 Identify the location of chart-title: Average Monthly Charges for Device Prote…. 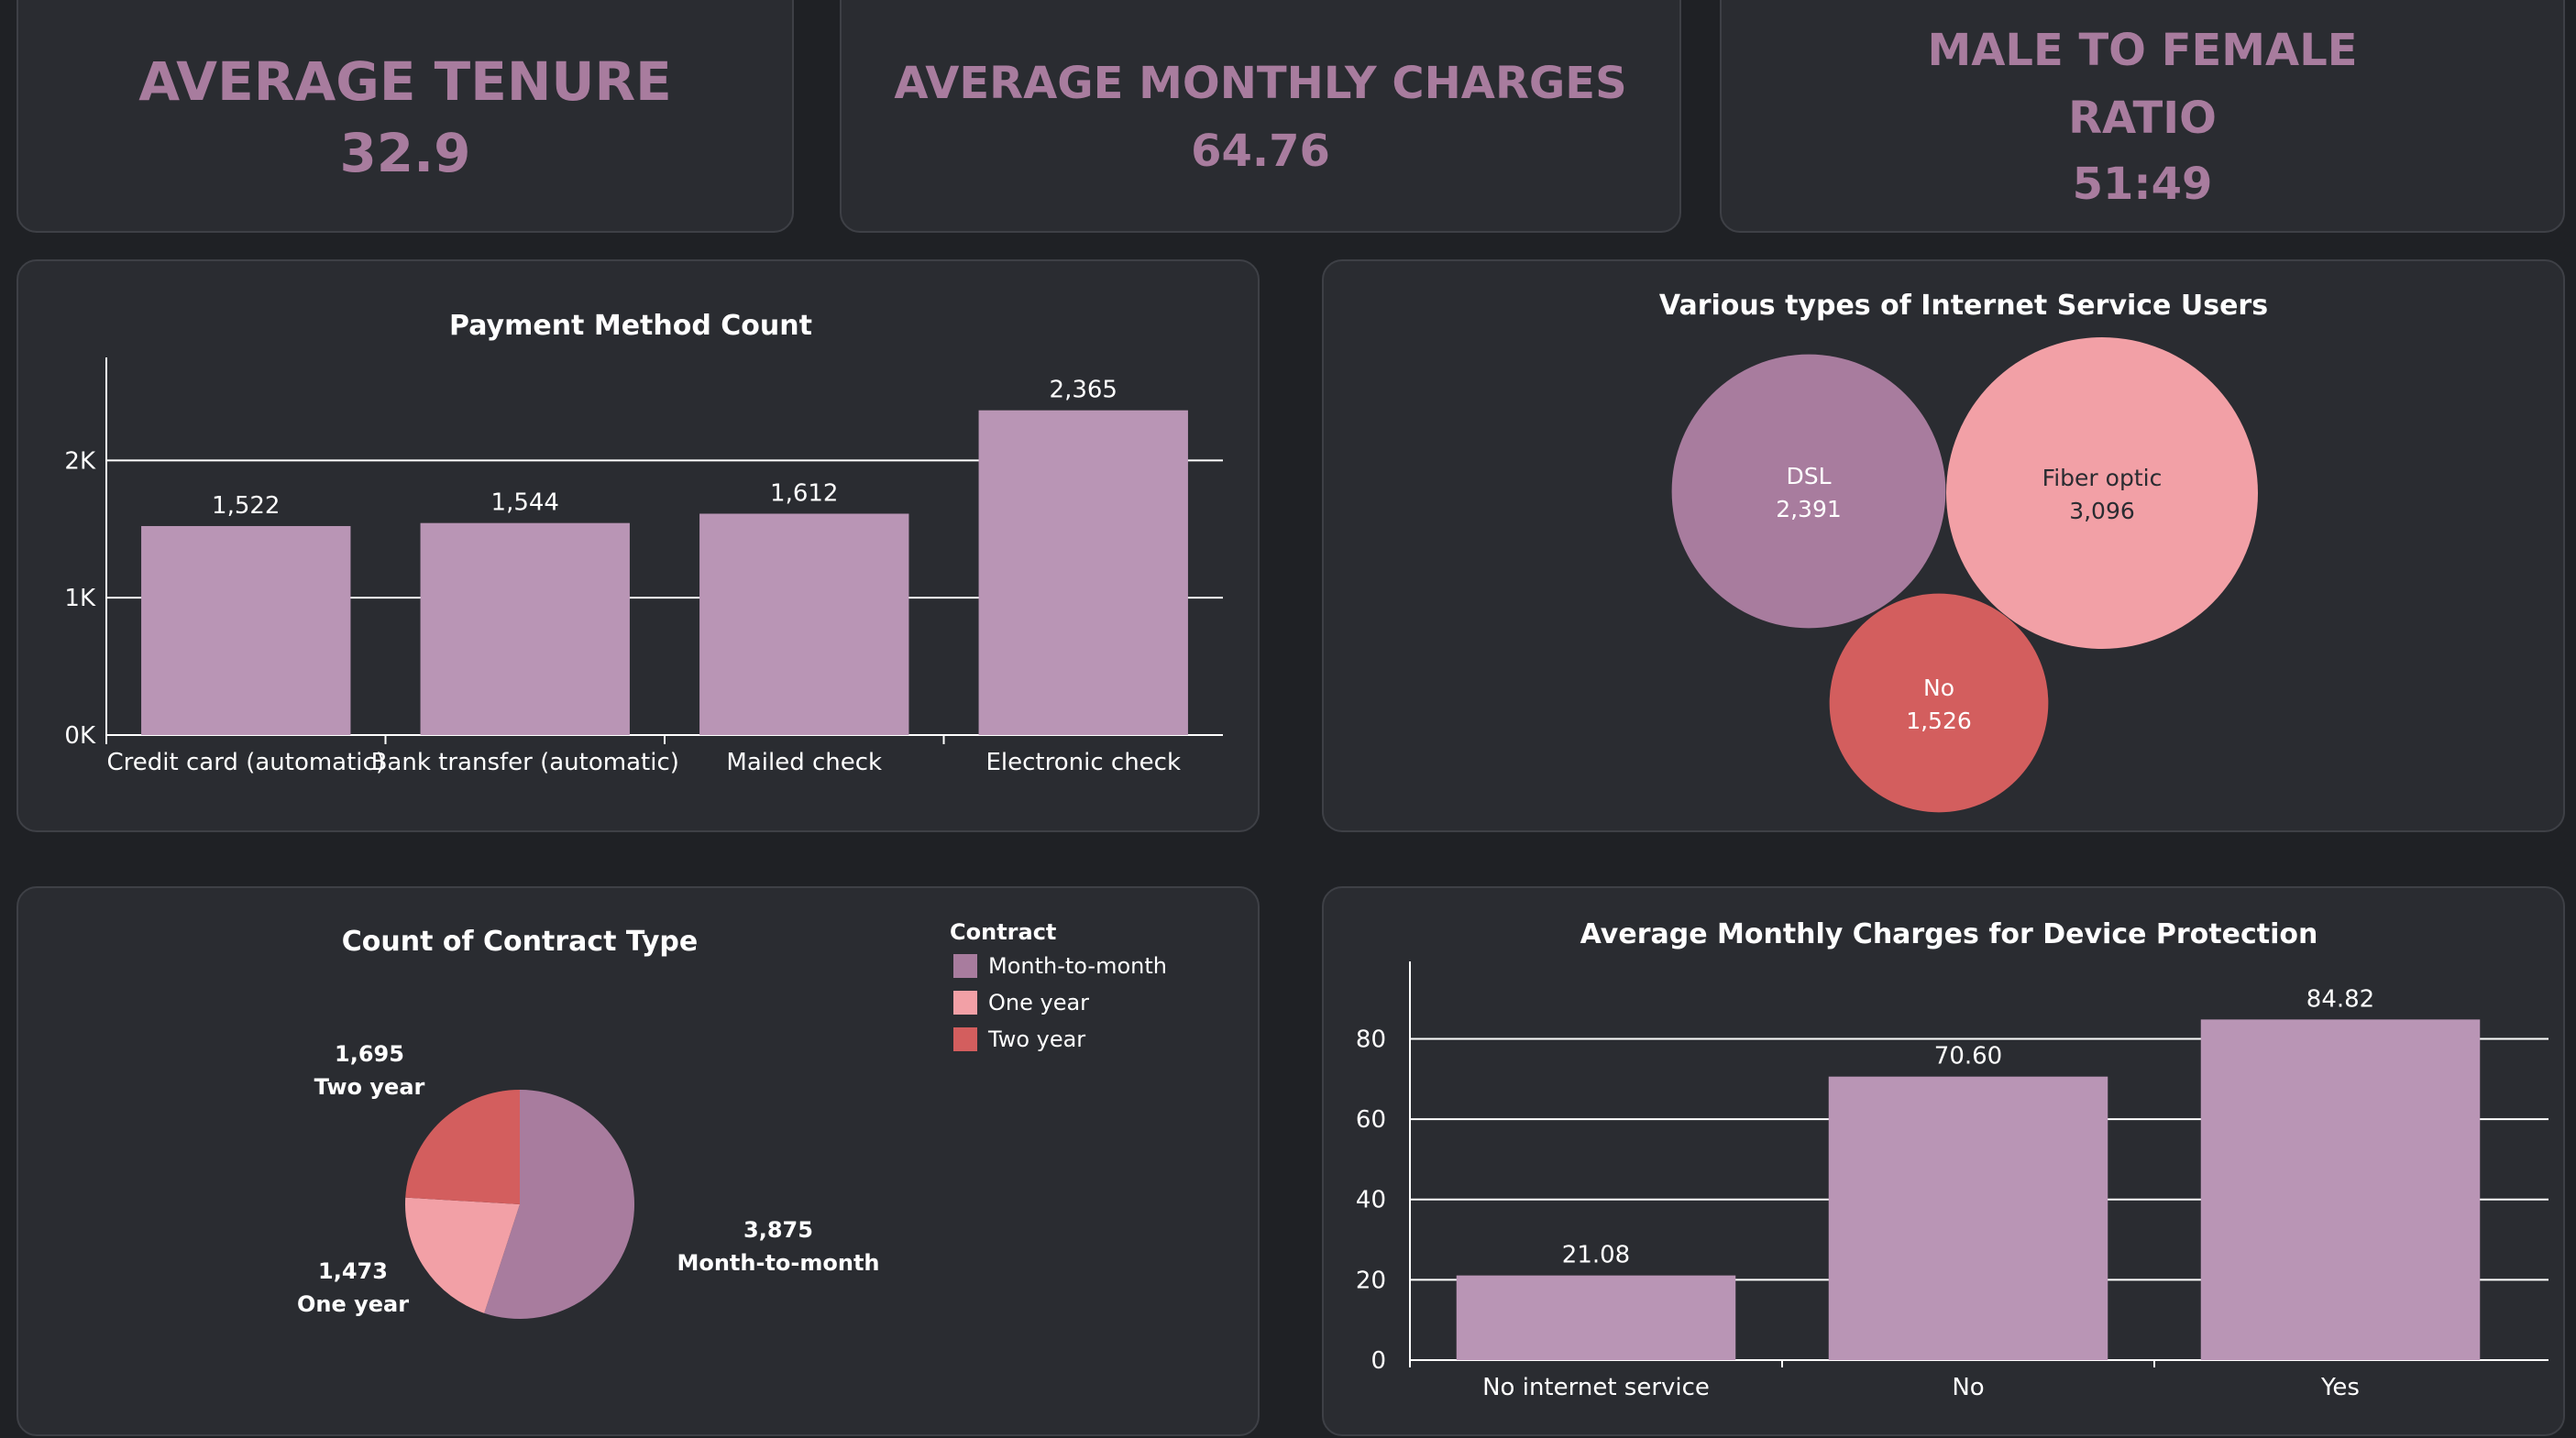
(1949, 934).